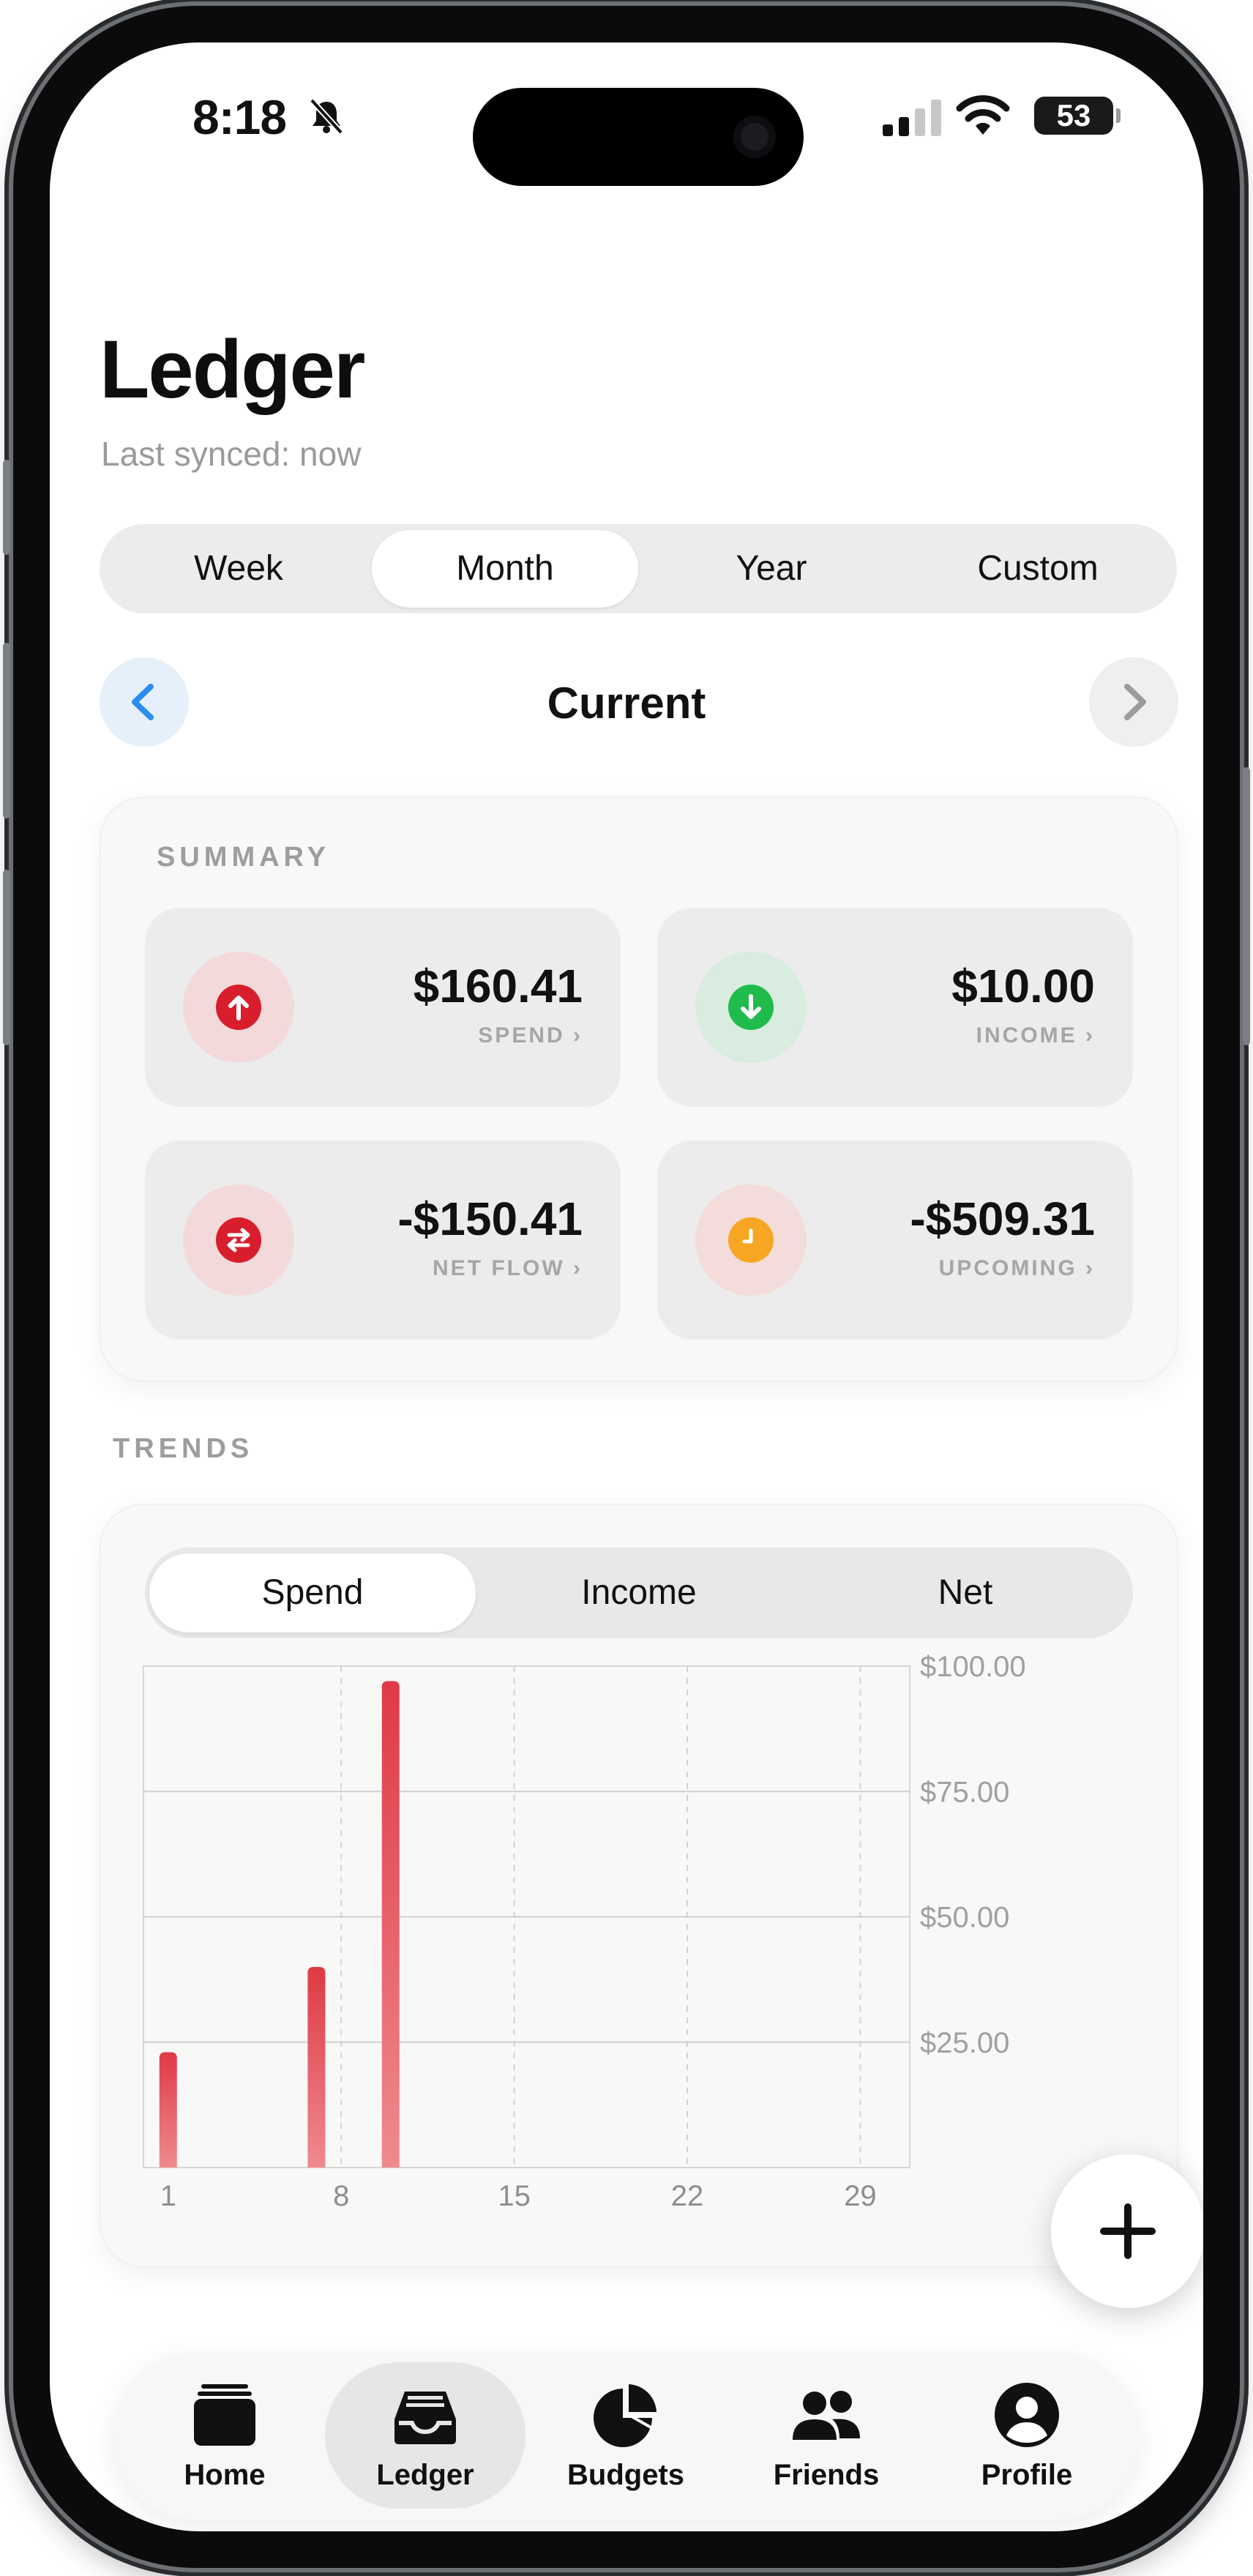 The height and width of the screenshot is (2576, 1253). I want to click on period-title: Current, so click(626, 703).